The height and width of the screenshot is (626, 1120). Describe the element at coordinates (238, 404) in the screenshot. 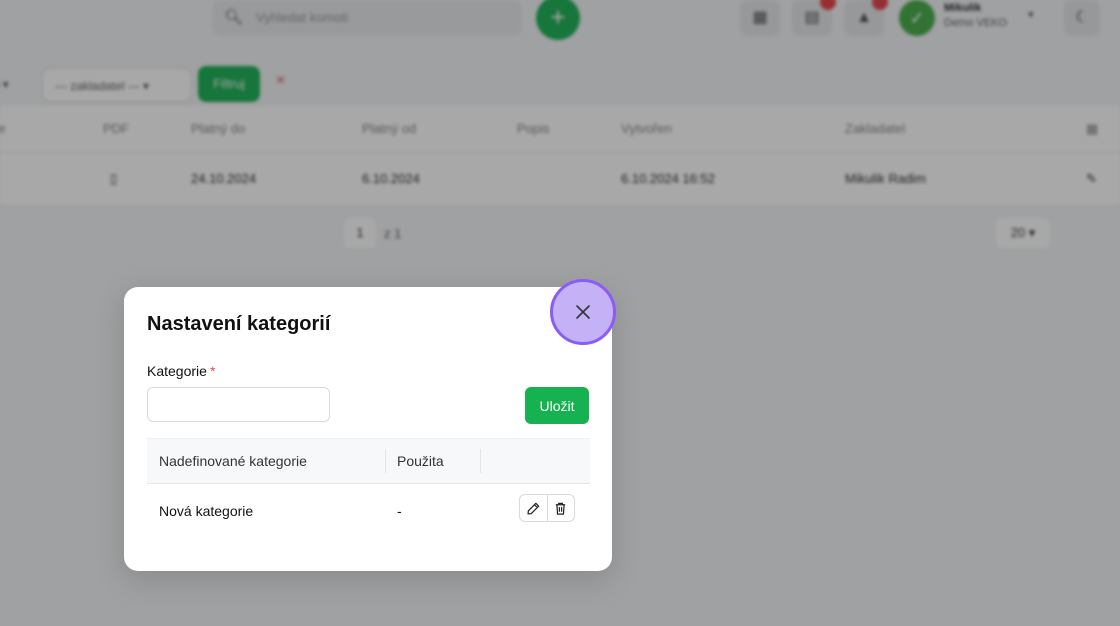

I see `category-input` at that location.